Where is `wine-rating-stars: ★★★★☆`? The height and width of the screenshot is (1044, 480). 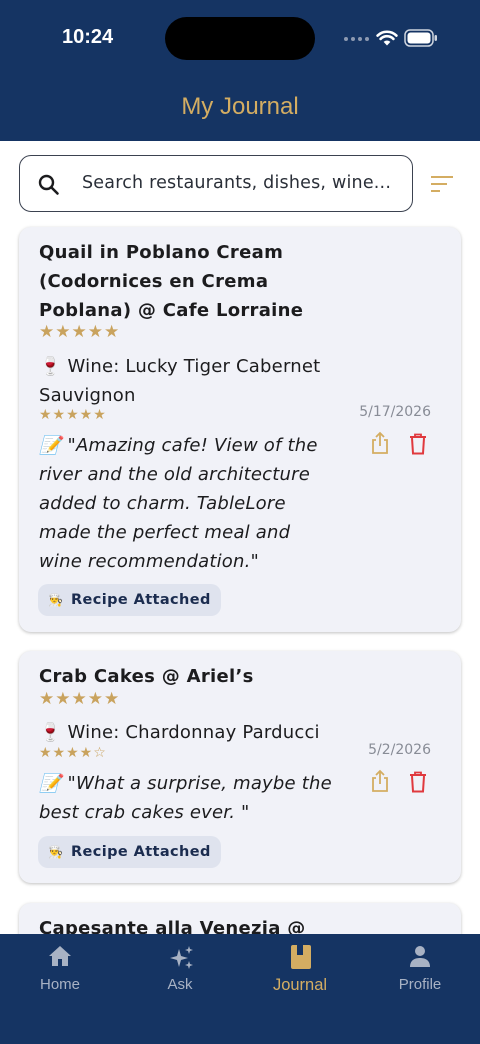
wine-rating-stars: ★★★★☆ is located at coordinates (73, 753).